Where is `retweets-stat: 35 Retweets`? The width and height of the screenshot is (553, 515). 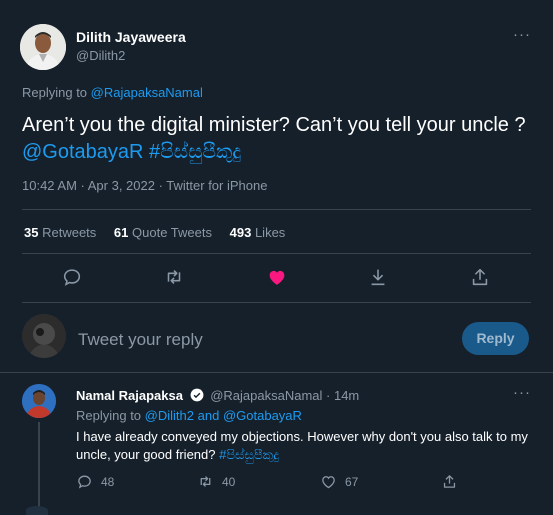 retweets-stat: 35 Retweets is located at coordinates (60, 232).